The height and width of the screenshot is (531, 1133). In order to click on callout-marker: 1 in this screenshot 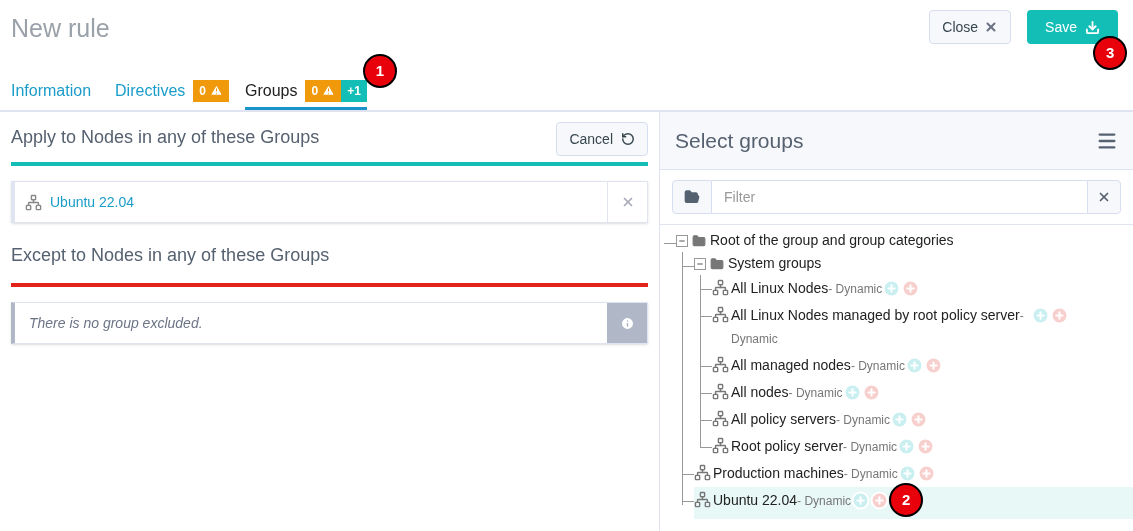, I will do `click(379, 71)`.